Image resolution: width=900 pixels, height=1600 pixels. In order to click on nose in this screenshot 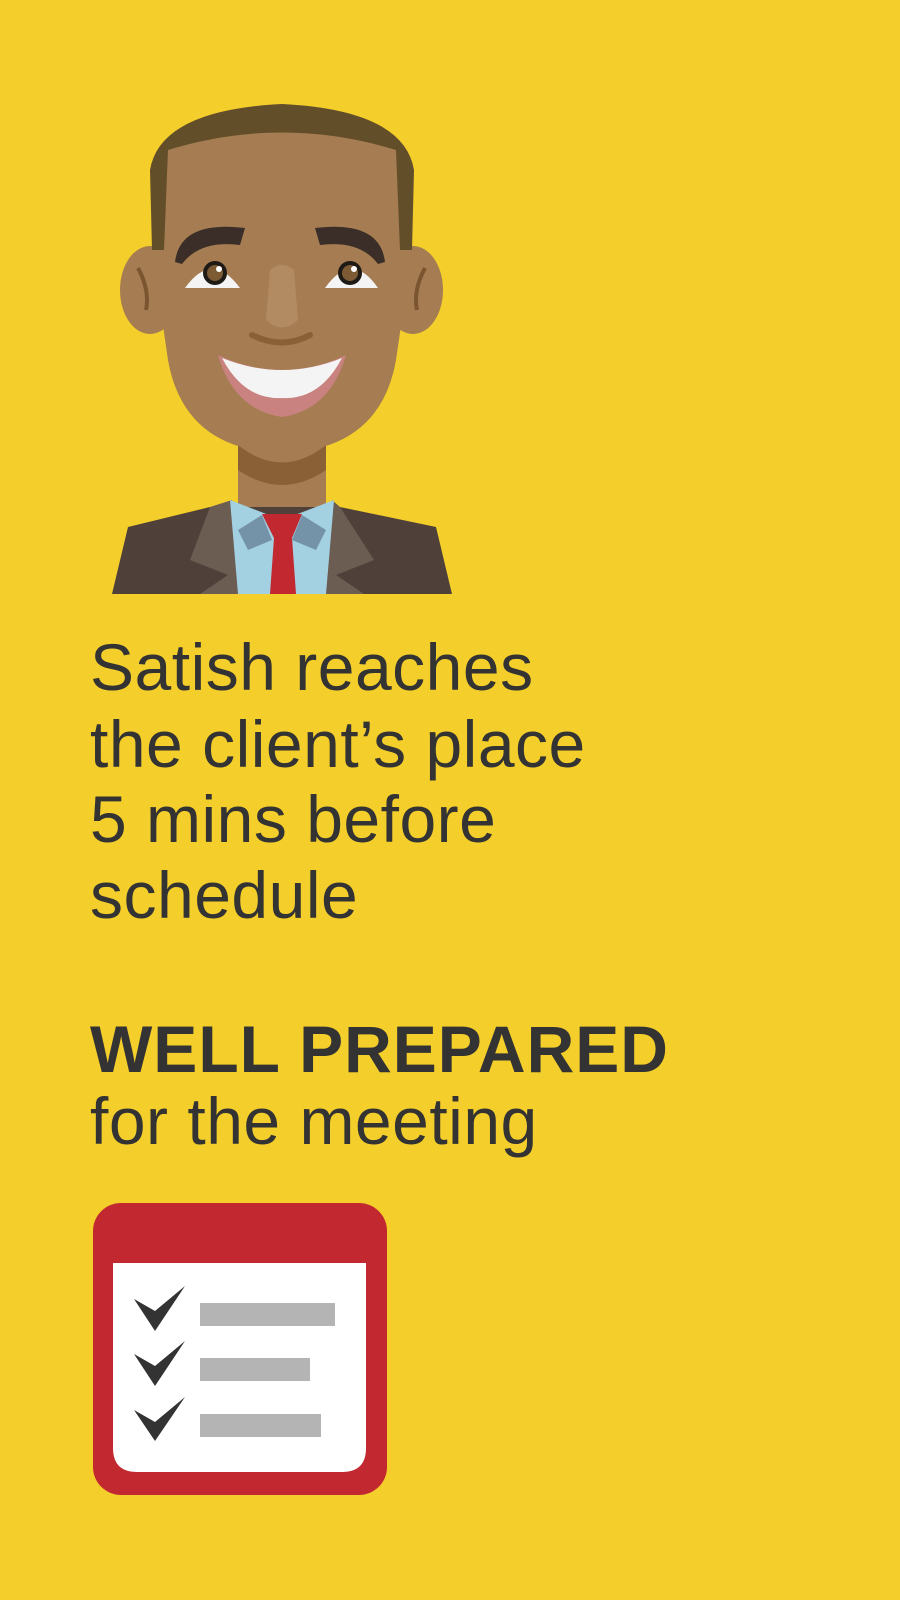, I will do `click(282, 296)`.